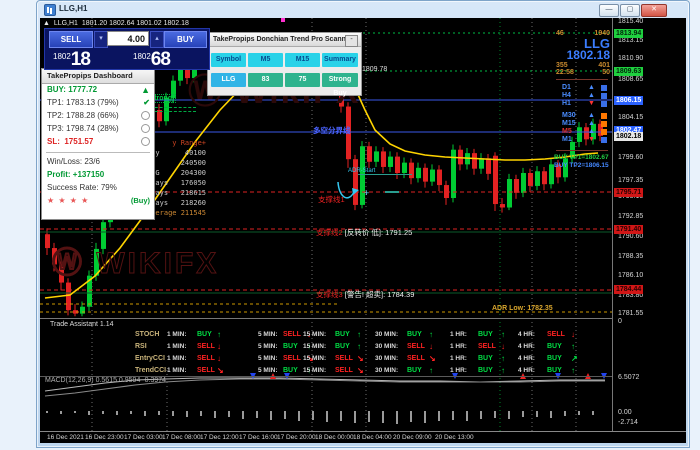 This screenshot has width=700, height=450. I want to click on minimize-button: —, so click(609, 10).